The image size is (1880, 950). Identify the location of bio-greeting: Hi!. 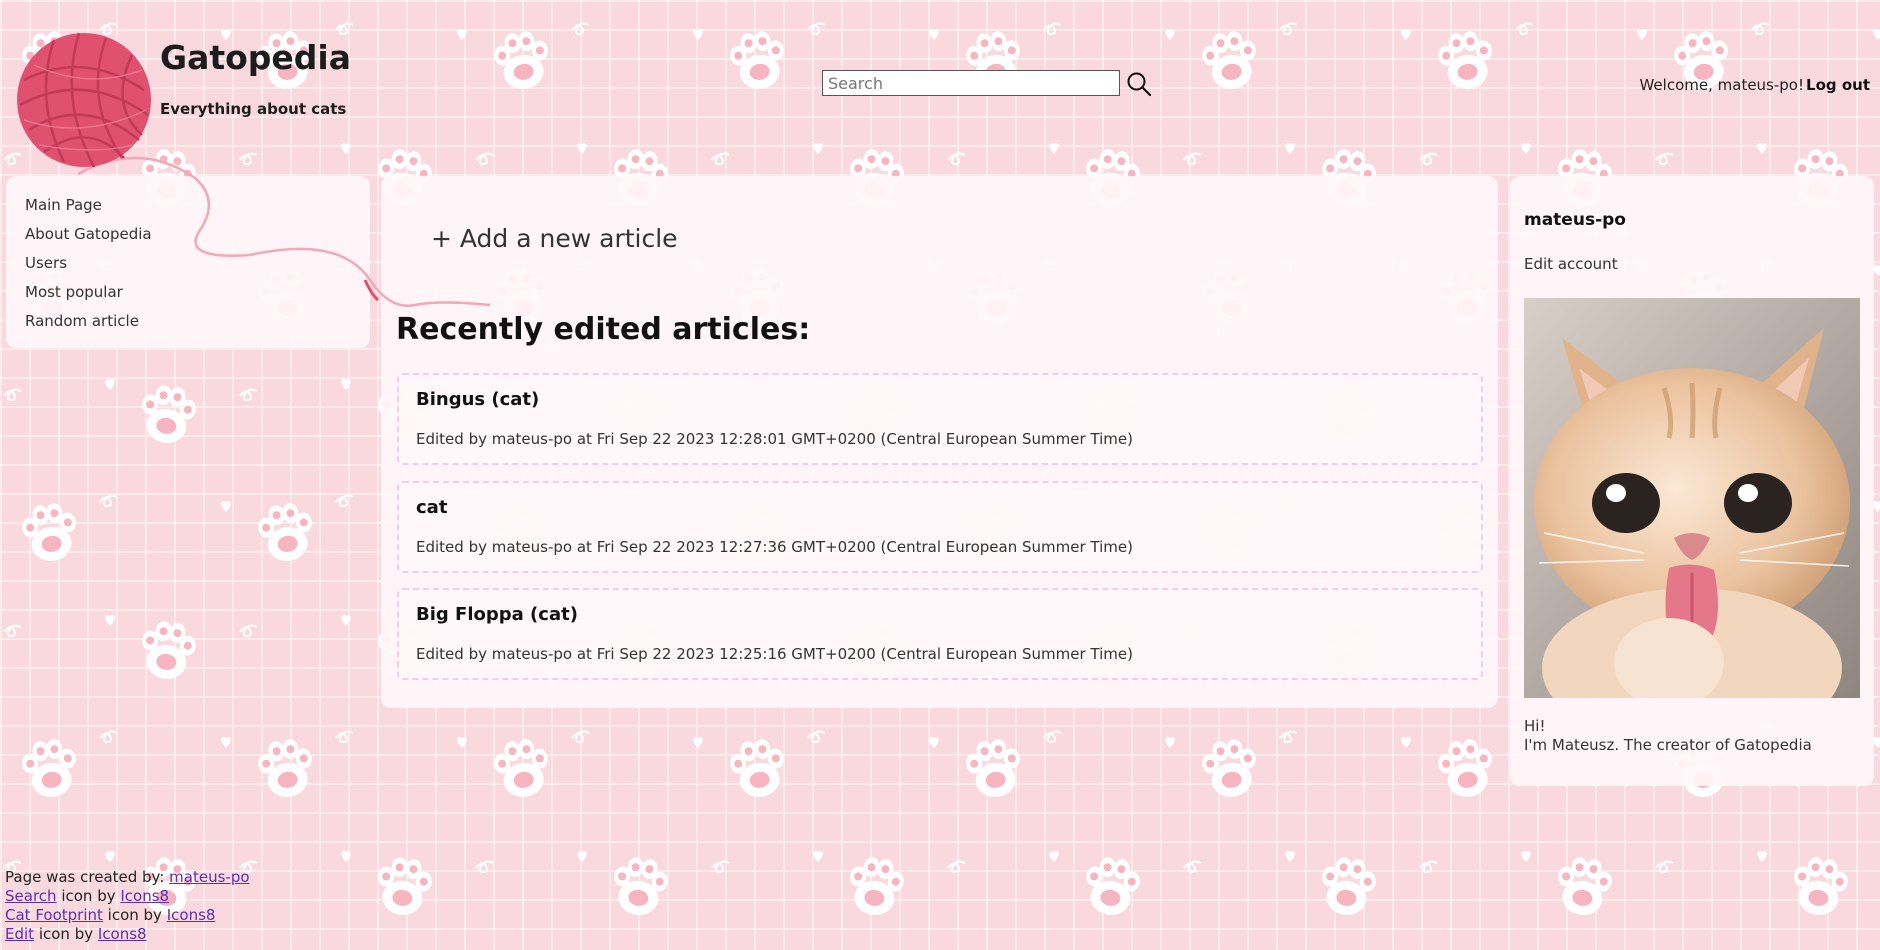
(1535, 726).